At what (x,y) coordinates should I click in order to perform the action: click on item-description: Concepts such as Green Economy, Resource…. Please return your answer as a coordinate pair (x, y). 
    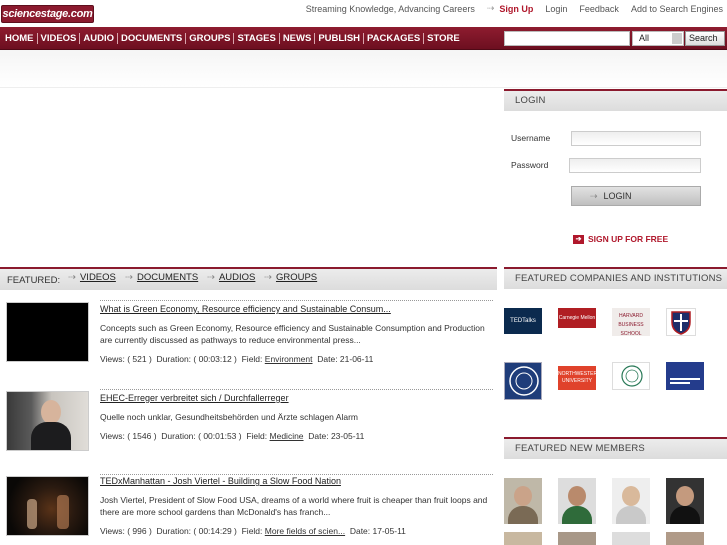
    Looking at the image, I should click on (292, 334).